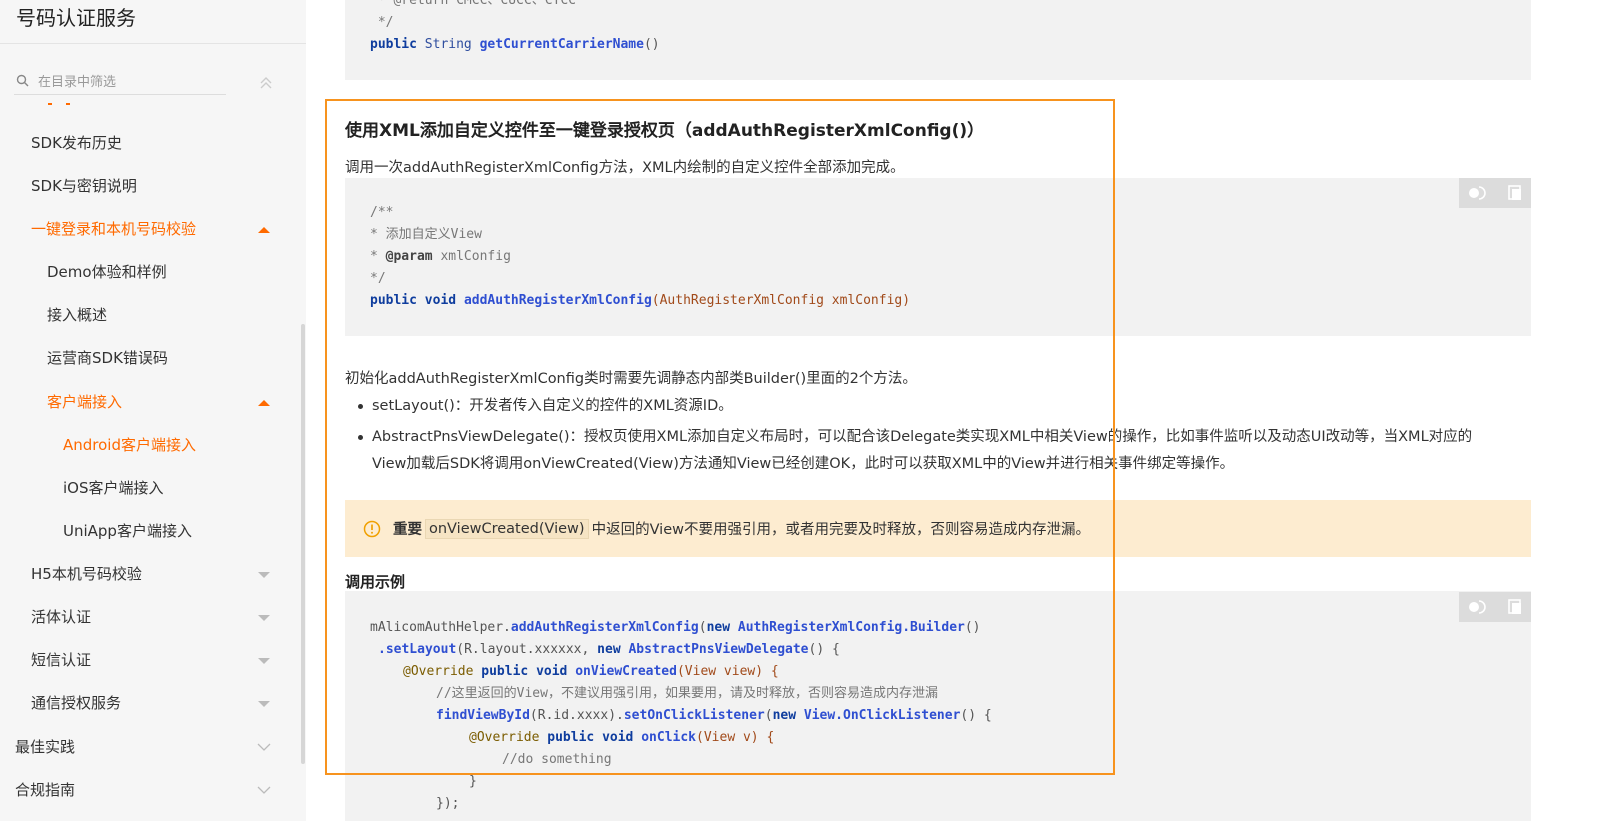 Image resolution: width=1599 pixels, height=821 pixels. Describe the element at coordinates (694, 715) in the screenshot. I see `code-function: setOnClickListener` at that location.